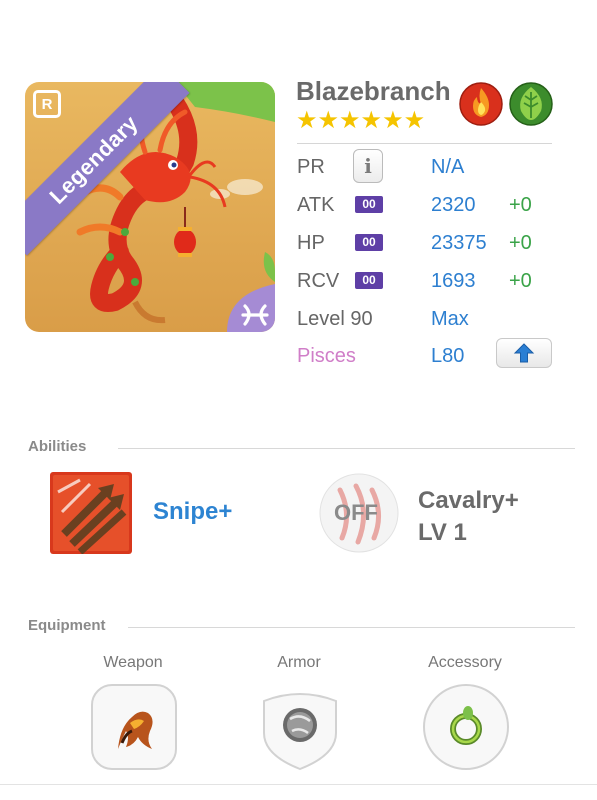  I want to click on arrow-up-icon, so click(524, 353).